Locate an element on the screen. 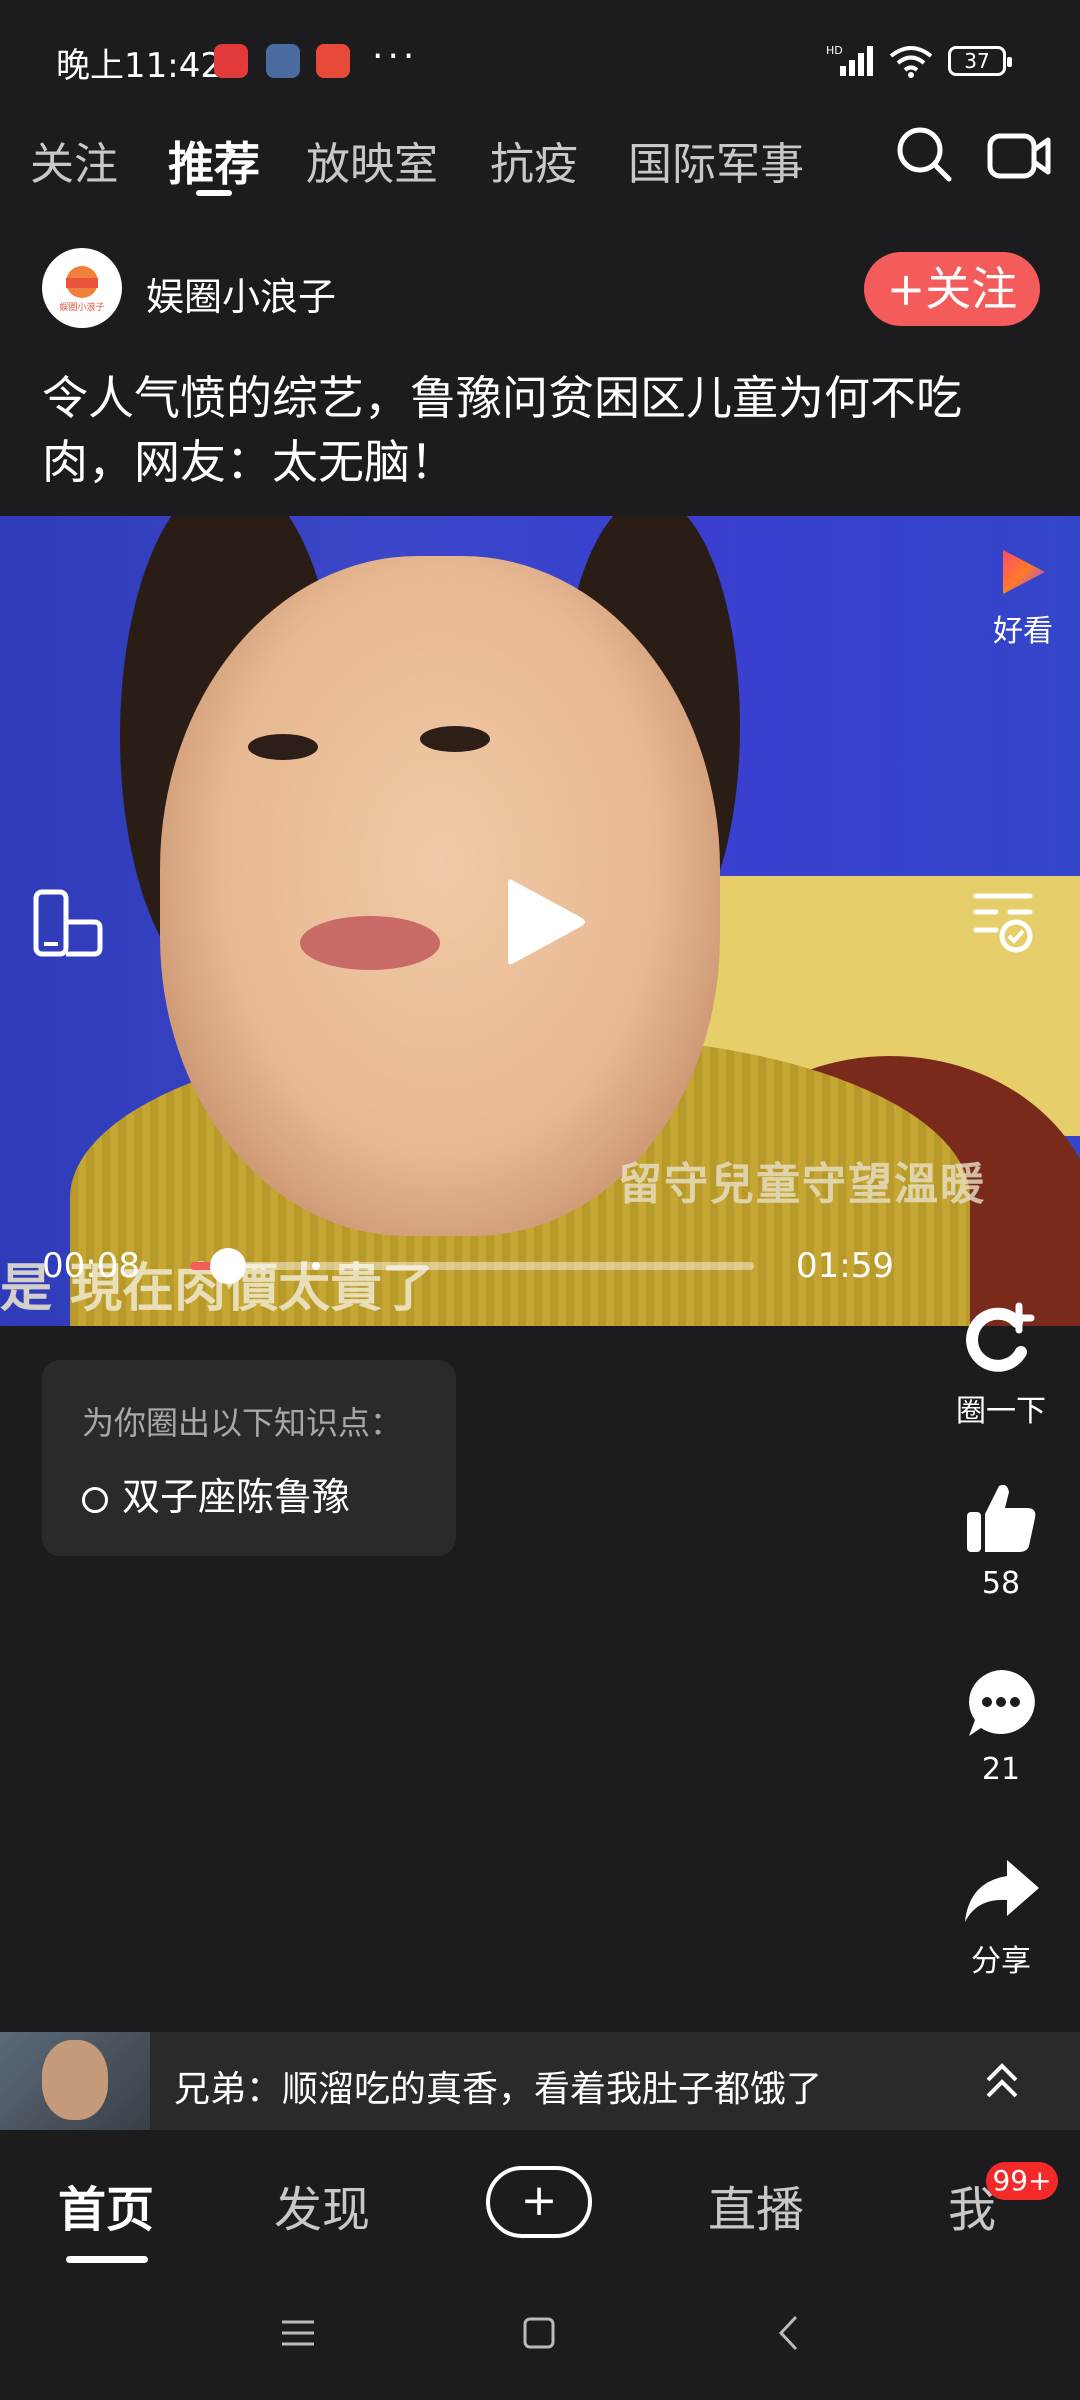  notification-badge: 99+ is located at coordinates (1022, 2181).